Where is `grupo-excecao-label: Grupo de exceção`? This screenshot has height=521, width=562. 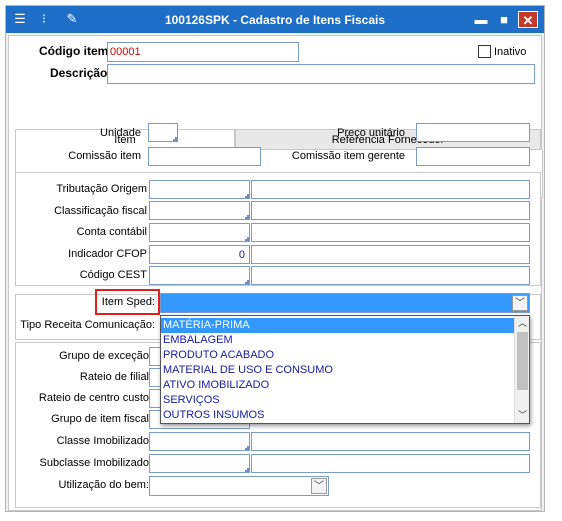 grupo-excecao-label: Grupo de exceção is located at coordinates (104, 356).